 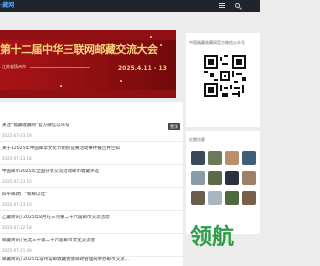 What do you see at coordinates (17, 135) in the screenshot?
I see `article-date: 2025-07-23 19` at bounding box center [17, 135].